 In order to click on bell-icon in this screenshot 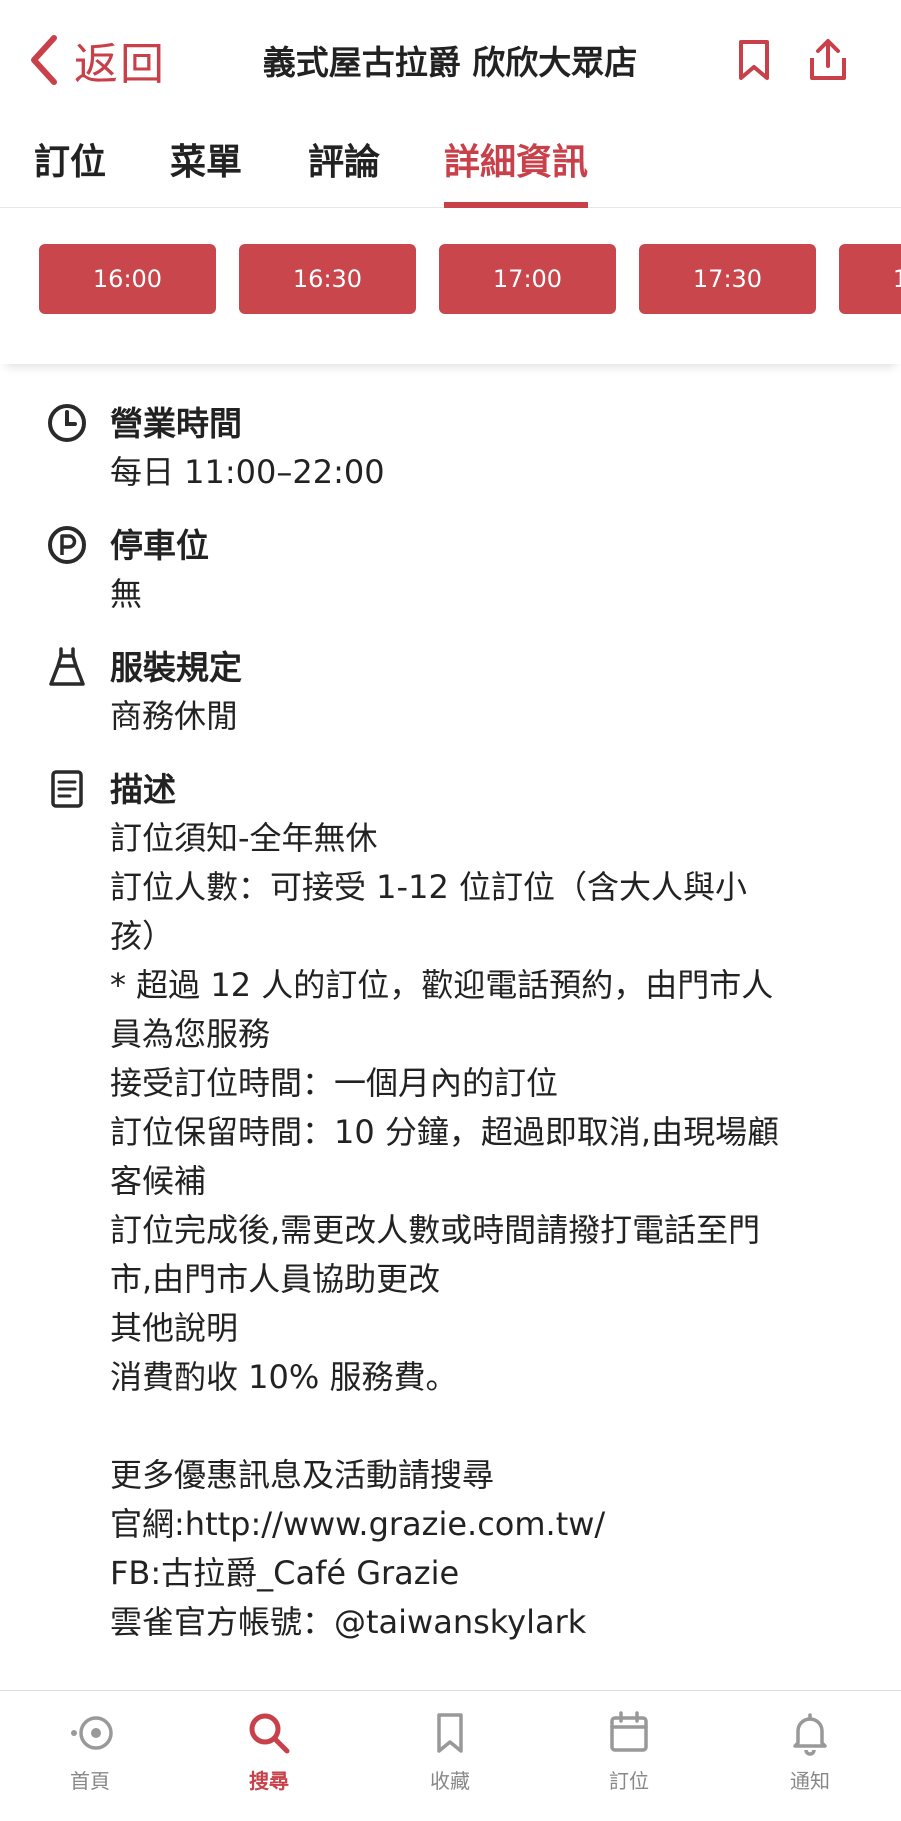, I will do `click(810, 1734)`.